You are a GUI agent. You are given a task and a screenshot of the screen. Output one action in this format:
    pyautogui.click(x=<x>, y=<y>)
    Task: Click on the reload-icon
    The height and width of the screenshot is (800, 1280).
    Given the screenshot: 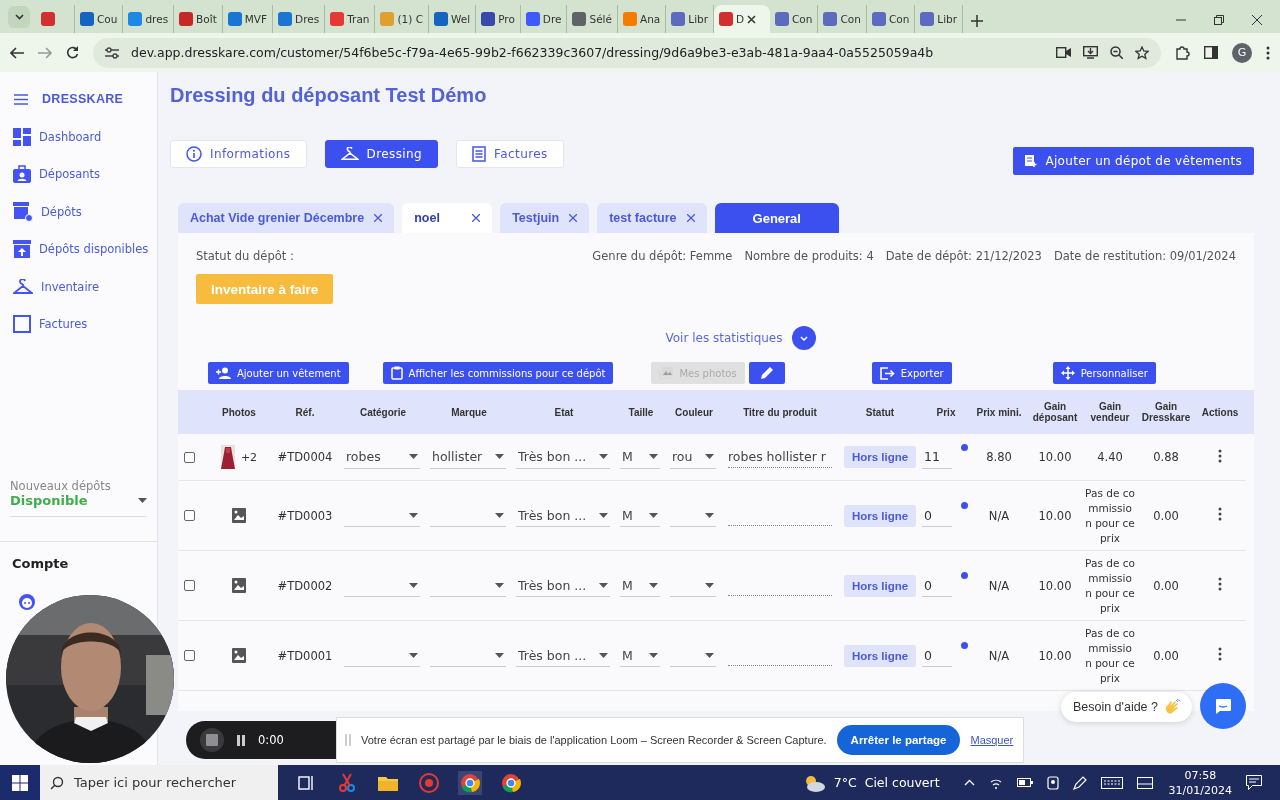 What is the action you would take?
    pyautogui.click(x=72, y=52)
    